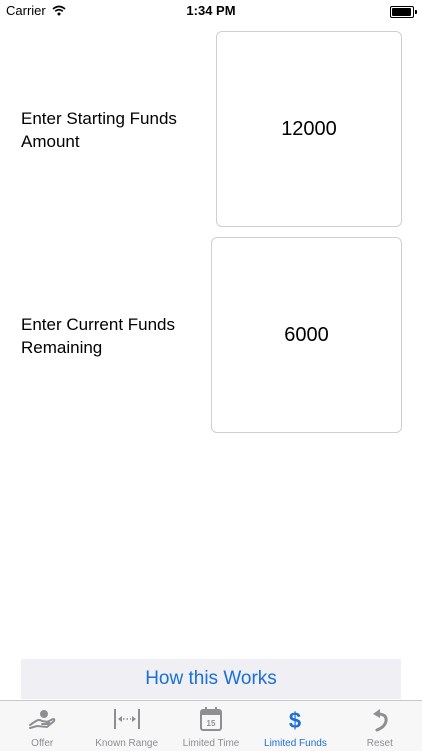 This screenshot has width=422, height=751. Describe the element at coordinates (42, 743) in the screenshot. I see `tab-offer-label: Offer` at that location.